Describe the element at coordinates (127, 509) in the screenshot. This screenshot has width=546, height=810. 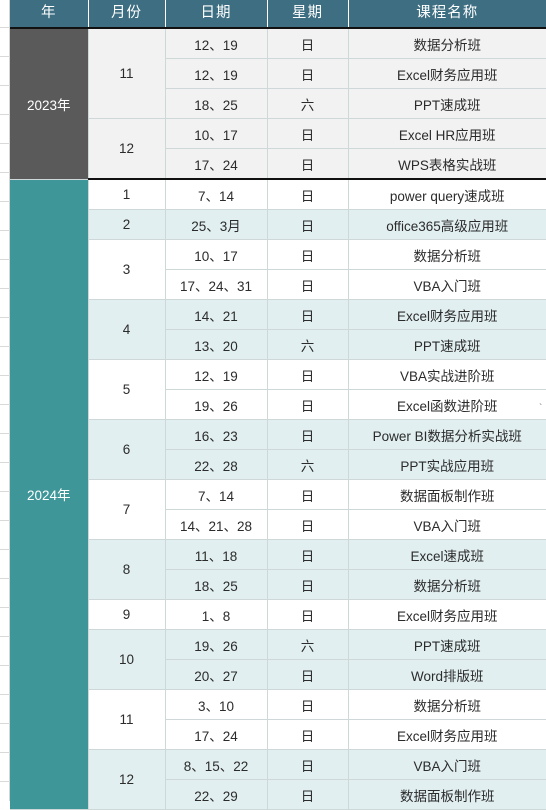
I see `month-cell: 7` at that location.